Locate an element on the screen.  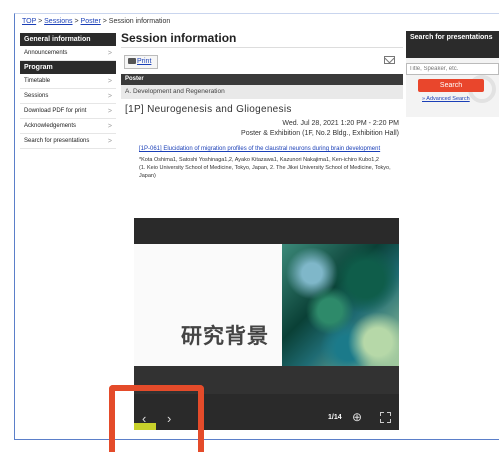
mail-icon is located at coordinates (389, 60).